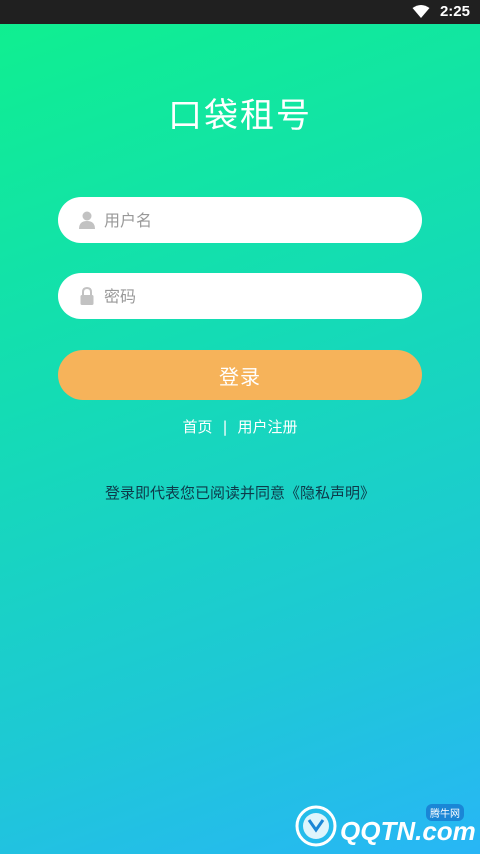 Image resolution: width=480 pixels, height=854 pixels. Describe the element at coordinates (454, 11) in the screenshot. I see `status-time: 2:25` at that location.